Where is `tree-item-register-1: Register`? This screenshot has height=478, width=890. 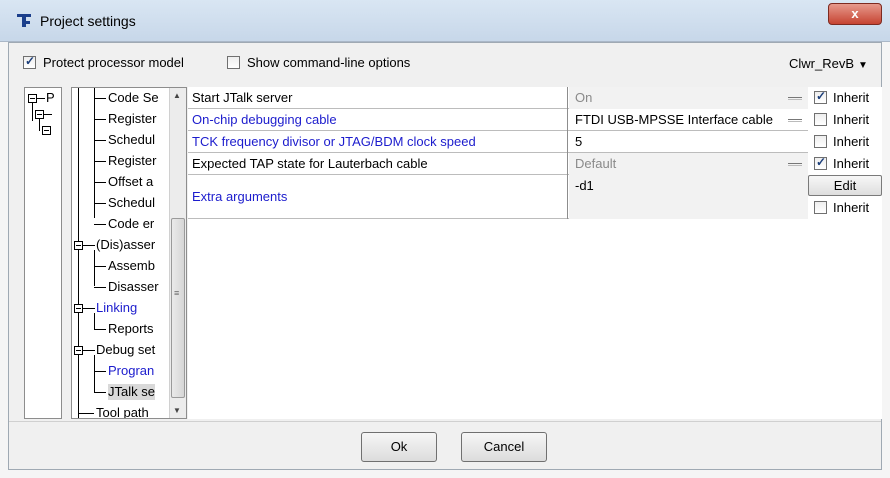 tree-item-register-1: Register is located at coordinates (132, 119).